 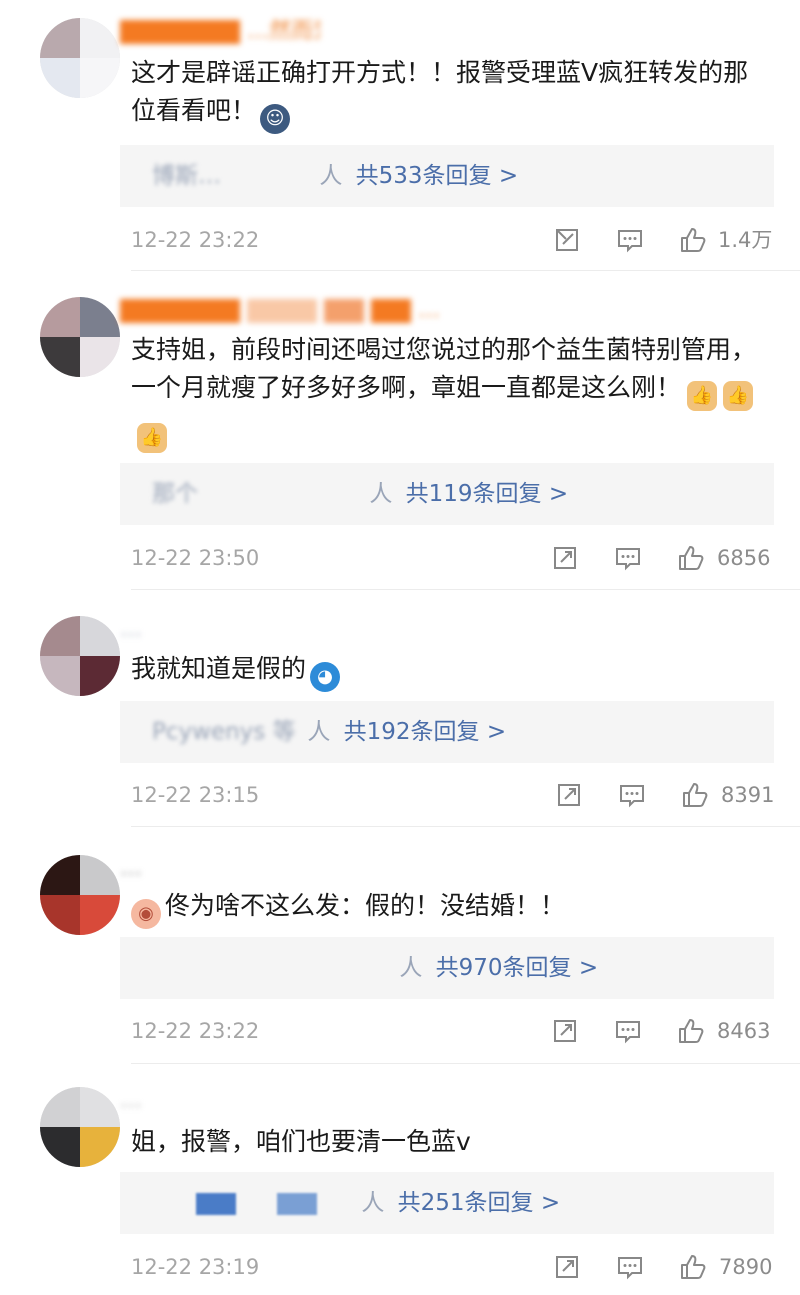 What do you see at coordinates (195, 558) in the screenshot?
I see `comment-time: 12-22 23:50` at bounding box center [195, 558].